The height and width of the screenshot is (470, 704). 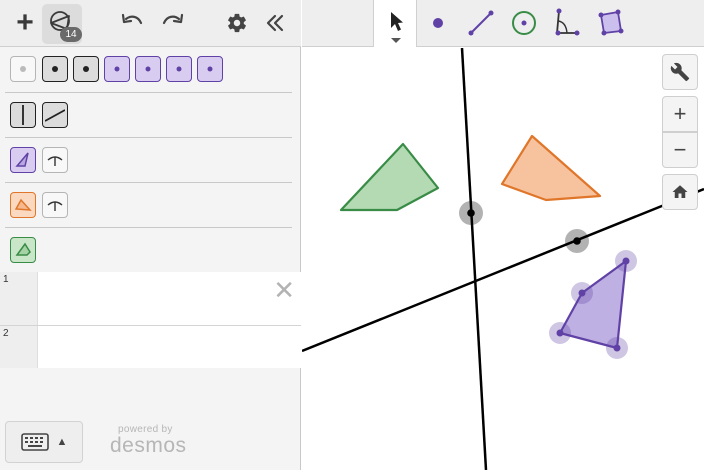 I want to click on orange-shape-style-button, so click(x=23, y=205).